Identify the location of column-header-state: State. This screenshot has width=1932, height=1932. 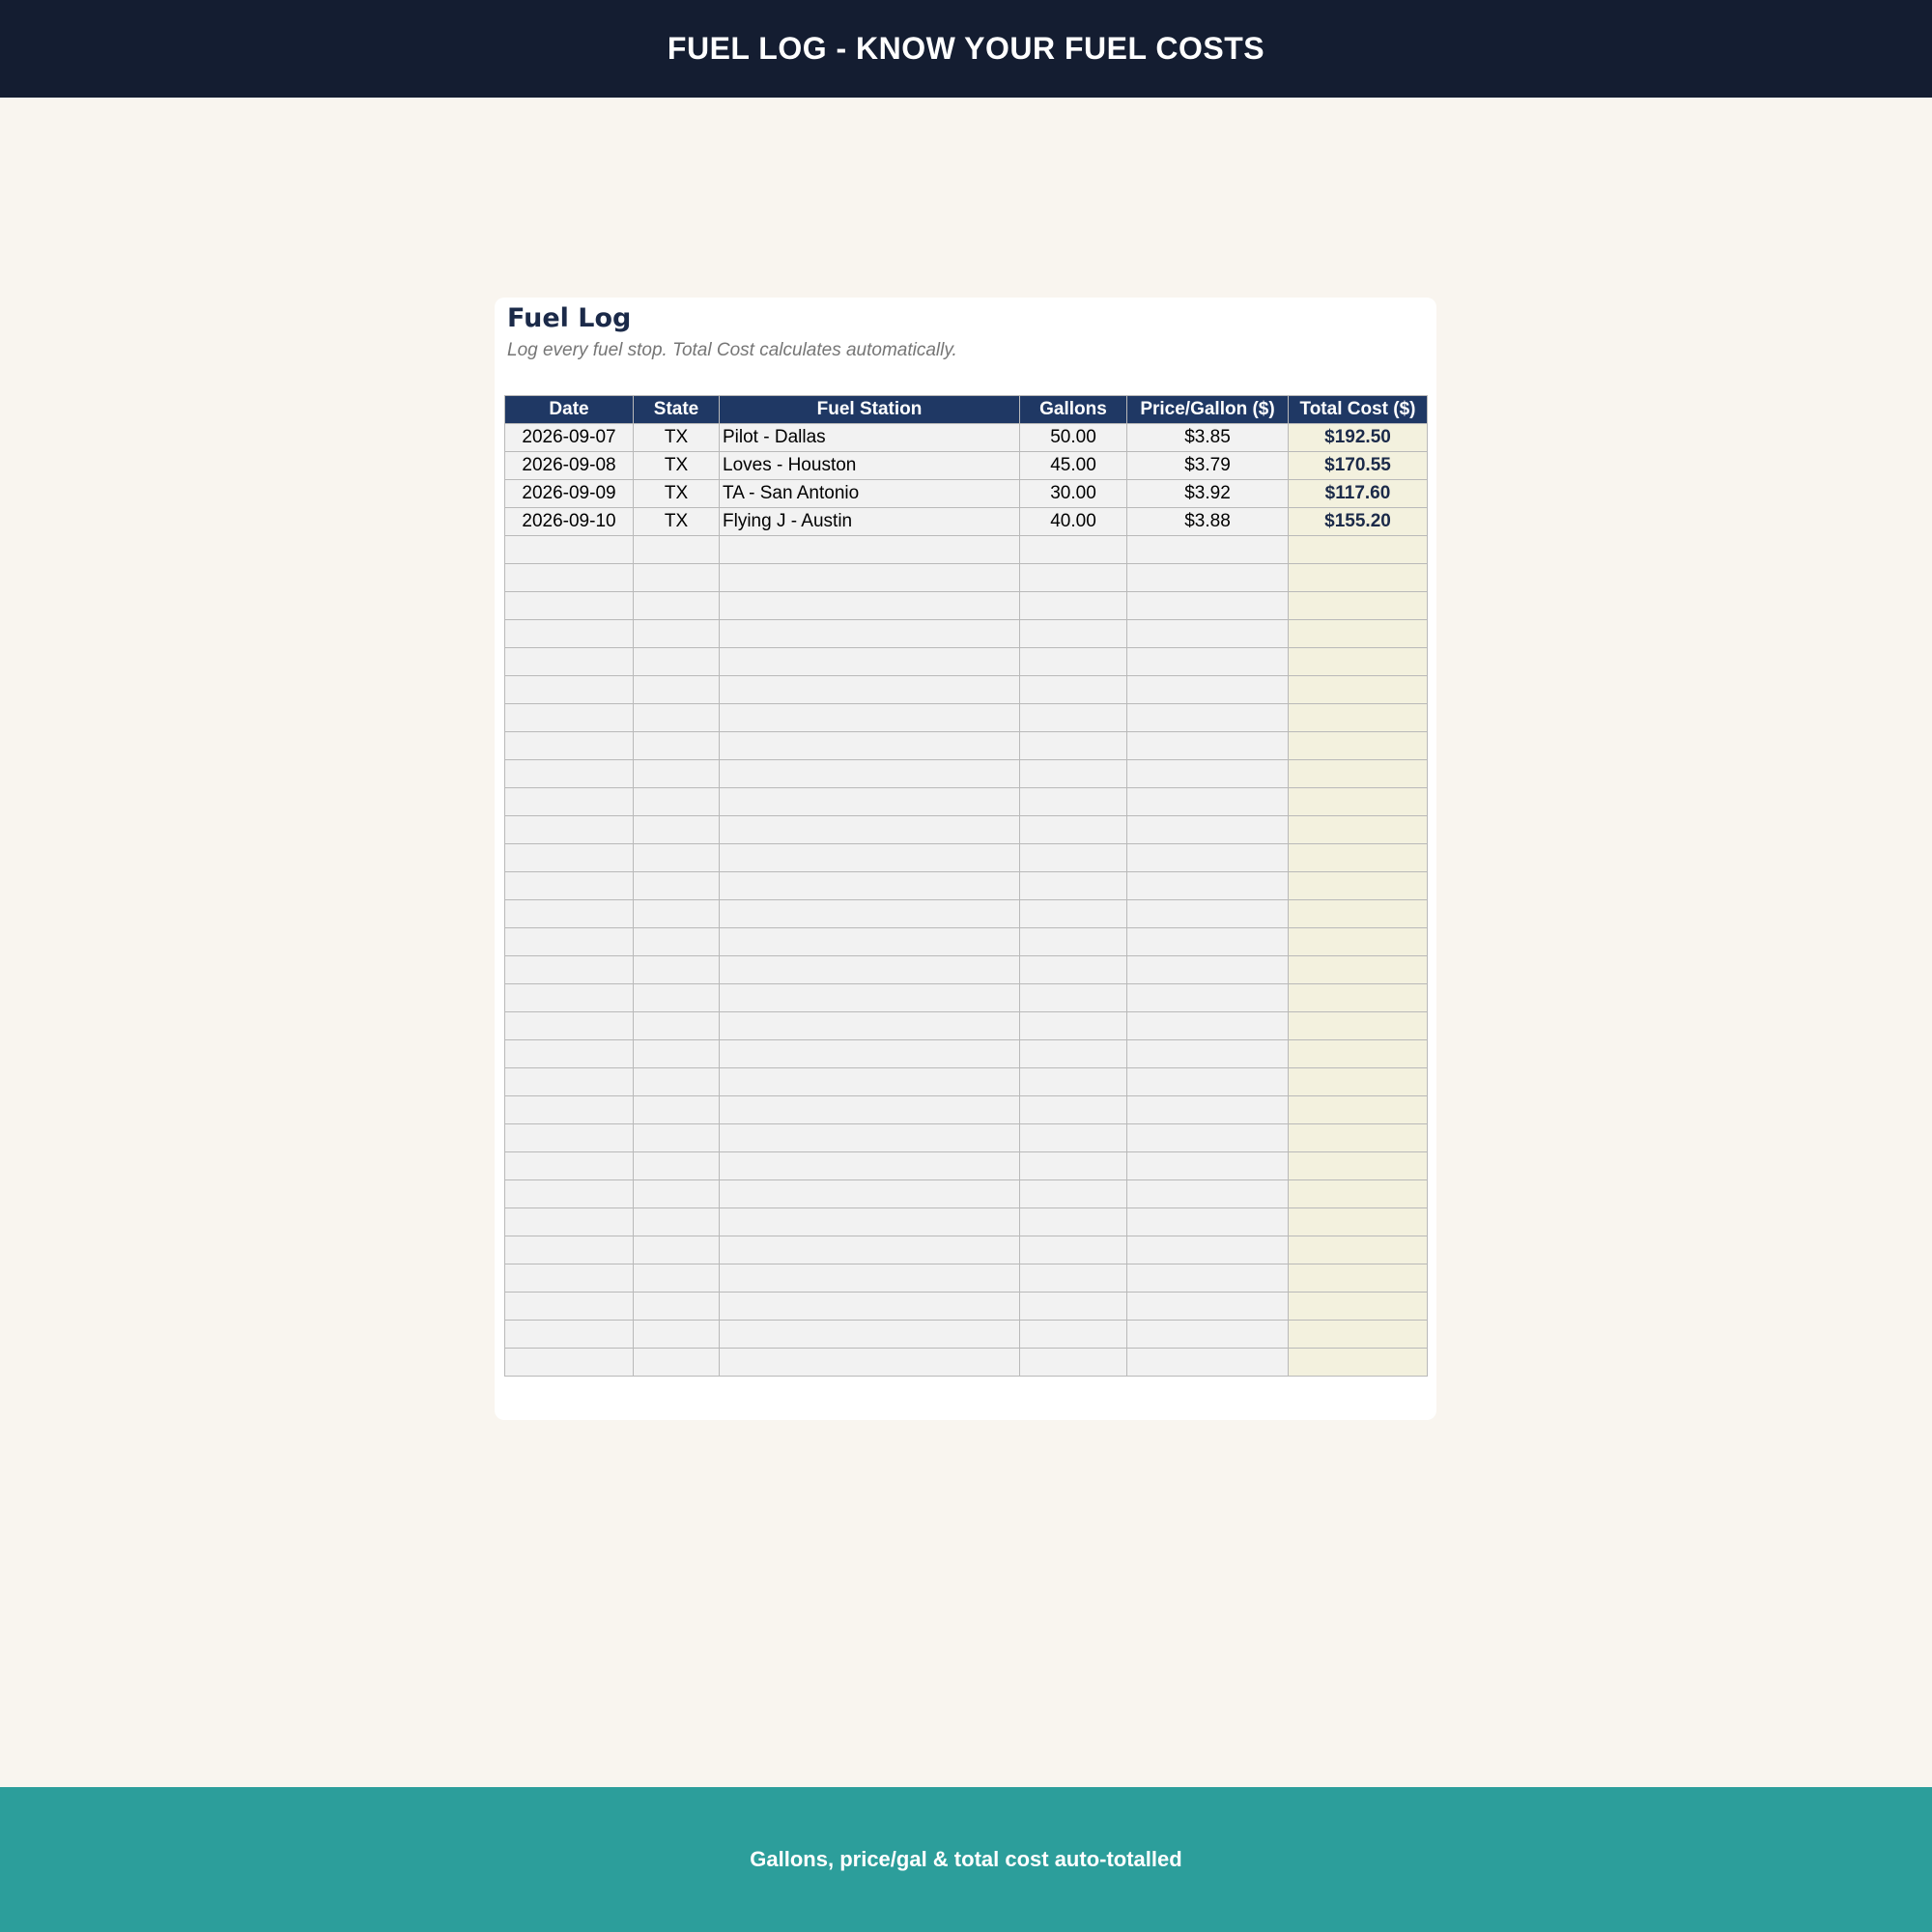
(676, 409).